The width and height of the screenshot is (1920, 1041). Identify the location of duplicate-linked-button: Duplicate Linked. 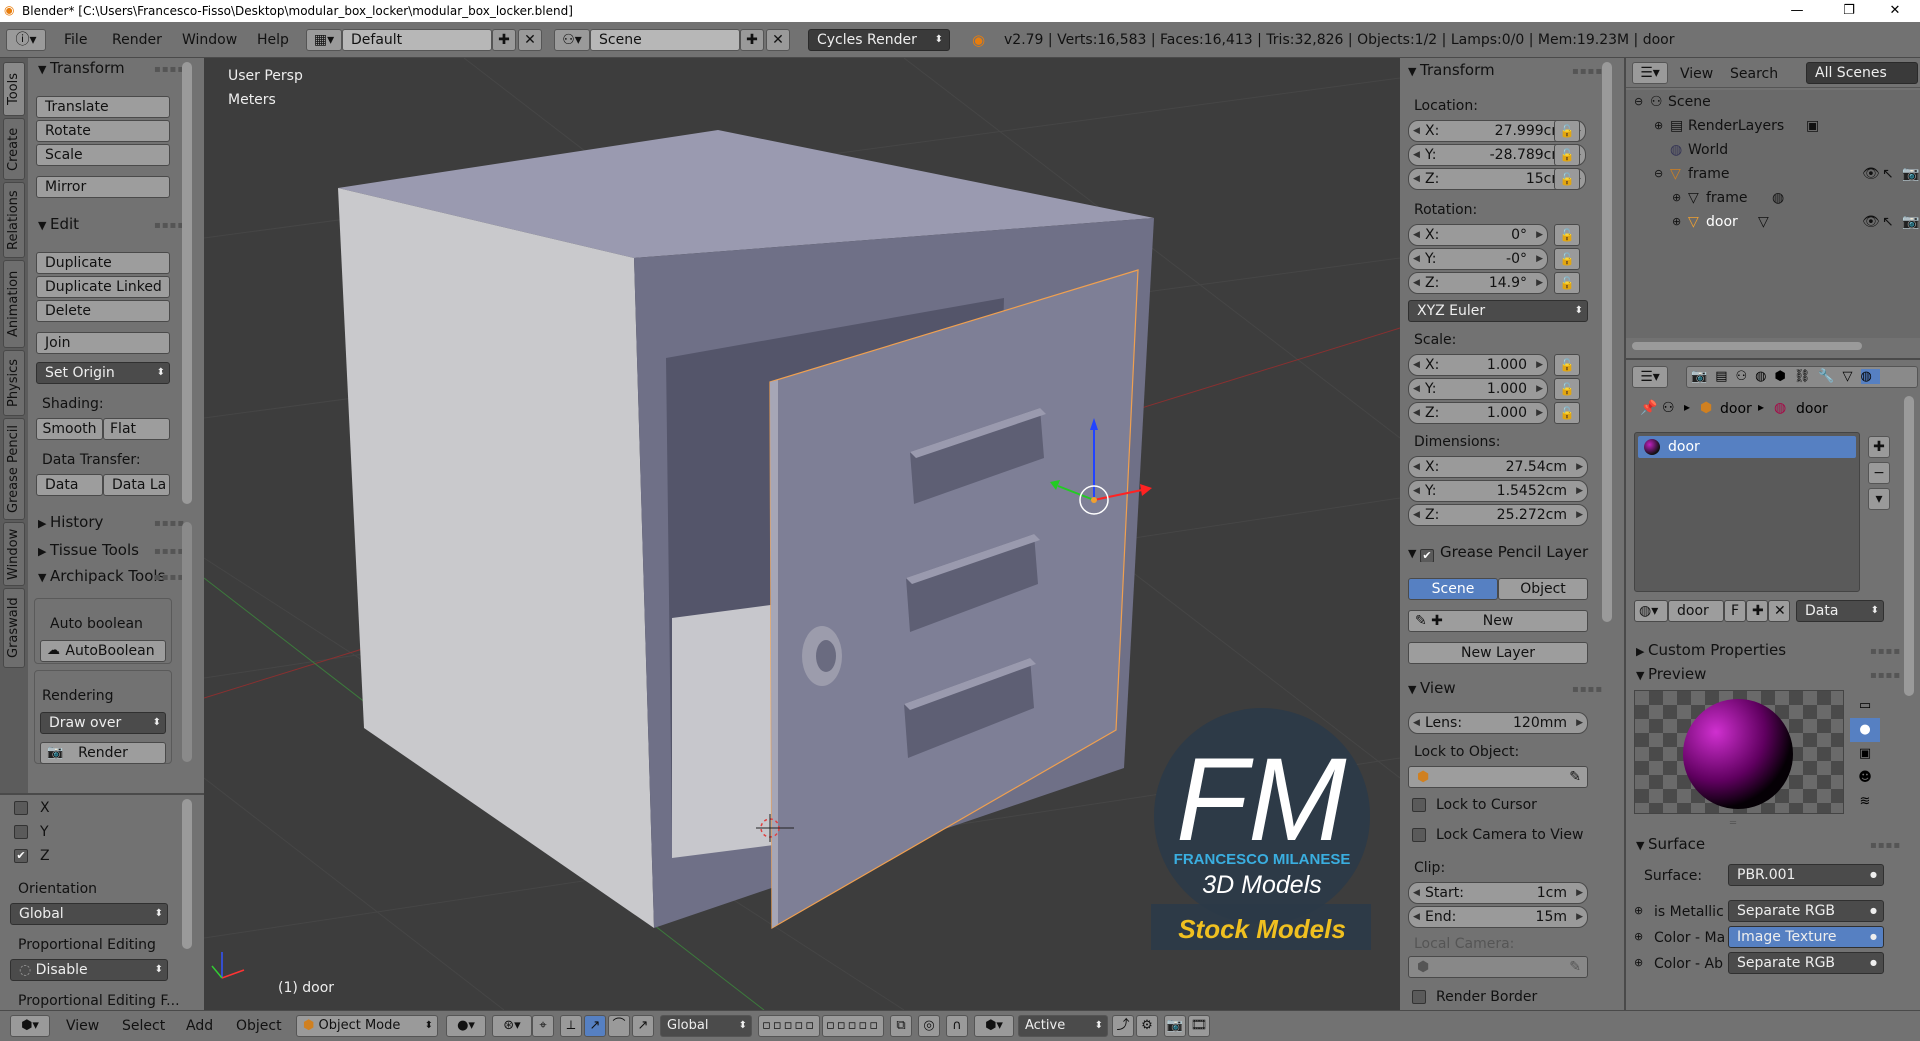
(103, 287).